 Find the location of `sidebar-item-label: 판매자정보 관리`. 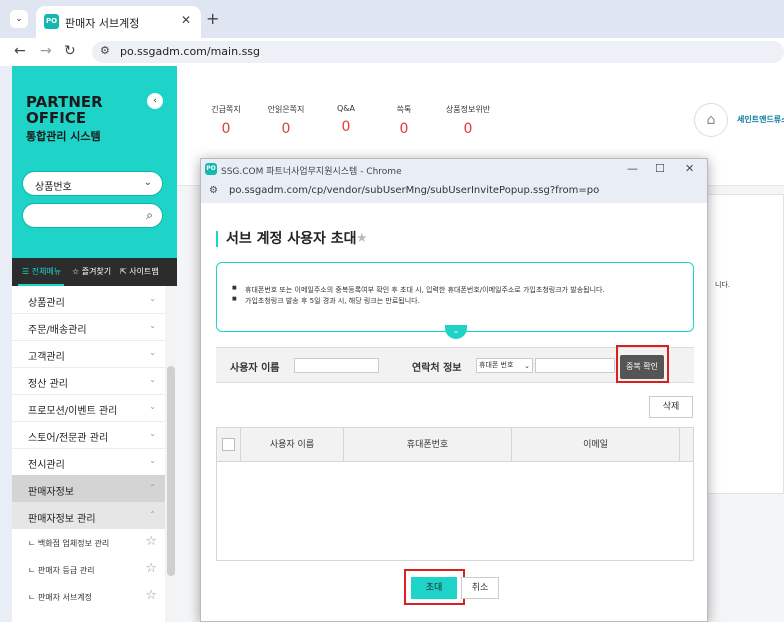

sidebar-item-label: 판매자정보 관리 is located at coordinates (62, 519).